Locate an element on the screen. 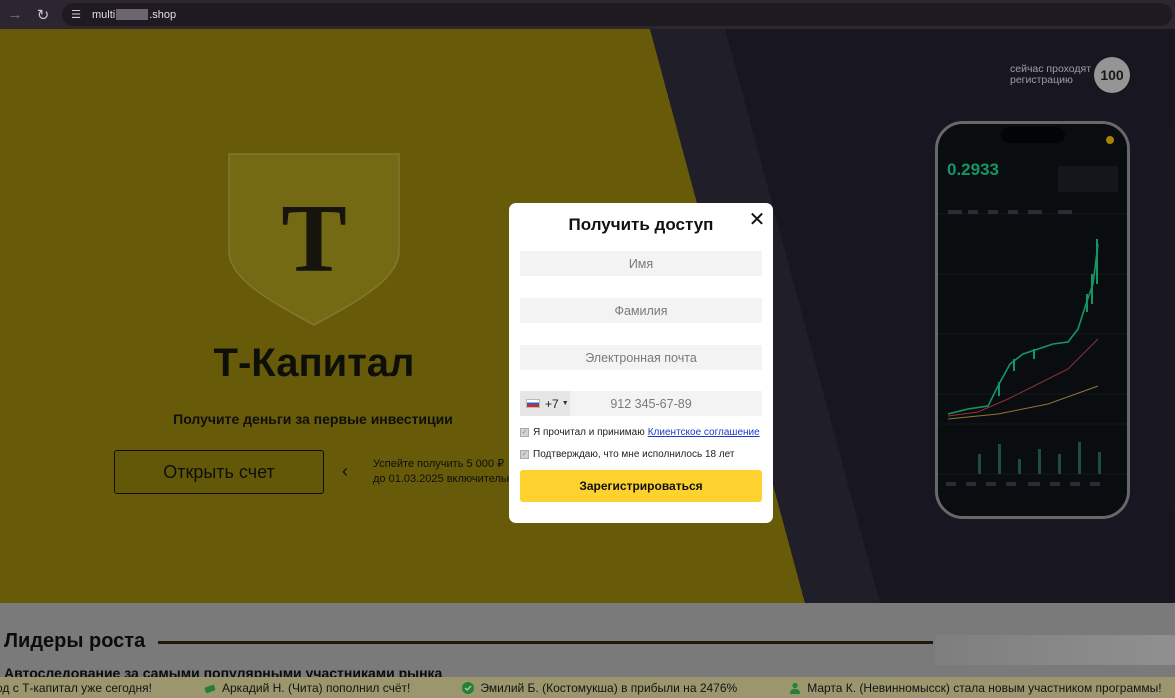 The image size is (1175, 698). agreement-checkbox: ✓ is located at coordinates (524, 432).